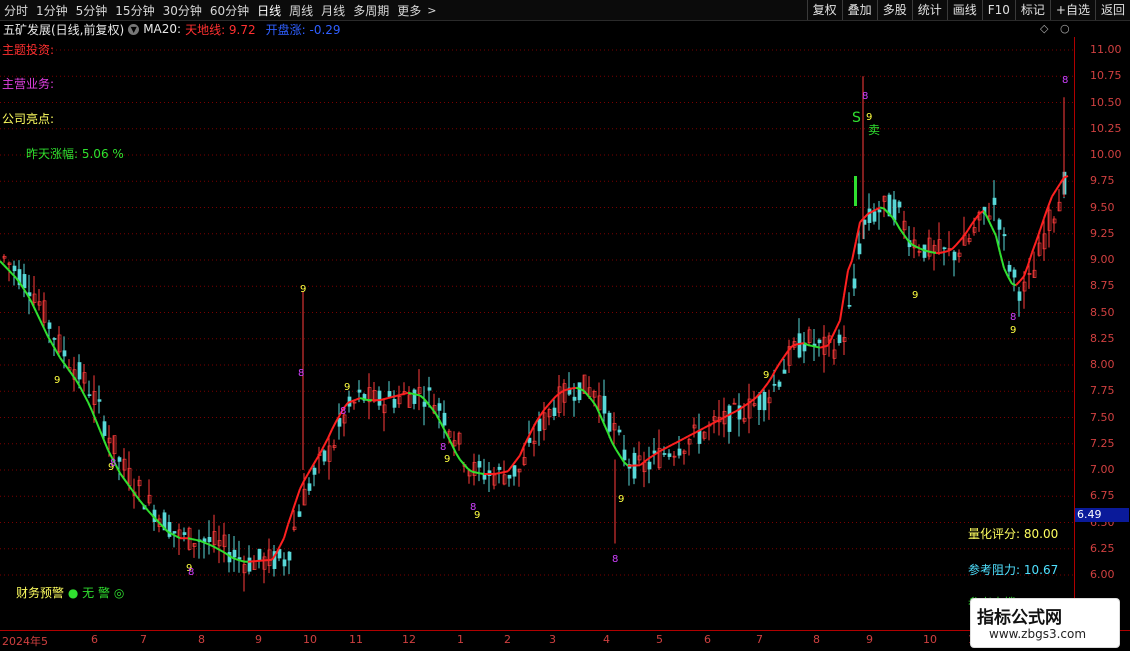 The image size is (1130, 651). Describe the element at coordinates (310, 639) in the screenshot. I see `month-label: 10` at that location.